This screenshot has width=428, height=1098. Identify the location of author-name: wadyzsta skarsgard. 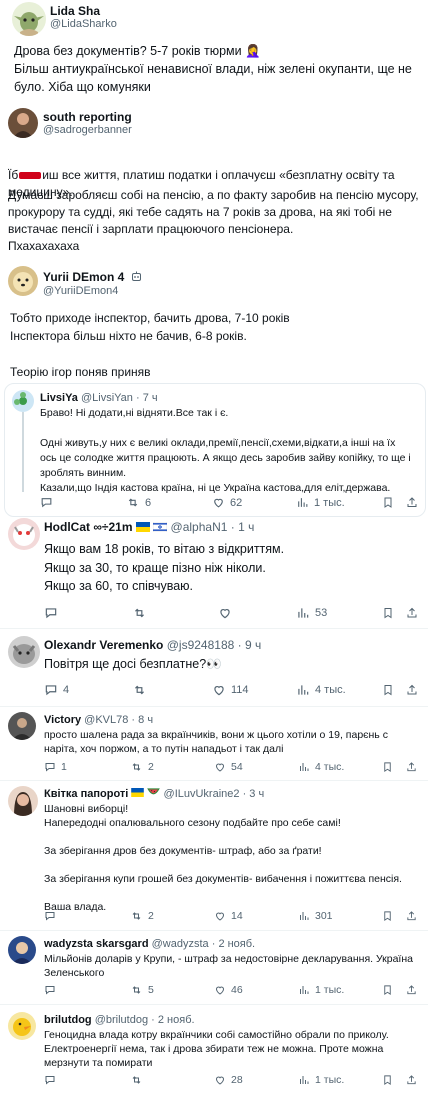
(96, 944).